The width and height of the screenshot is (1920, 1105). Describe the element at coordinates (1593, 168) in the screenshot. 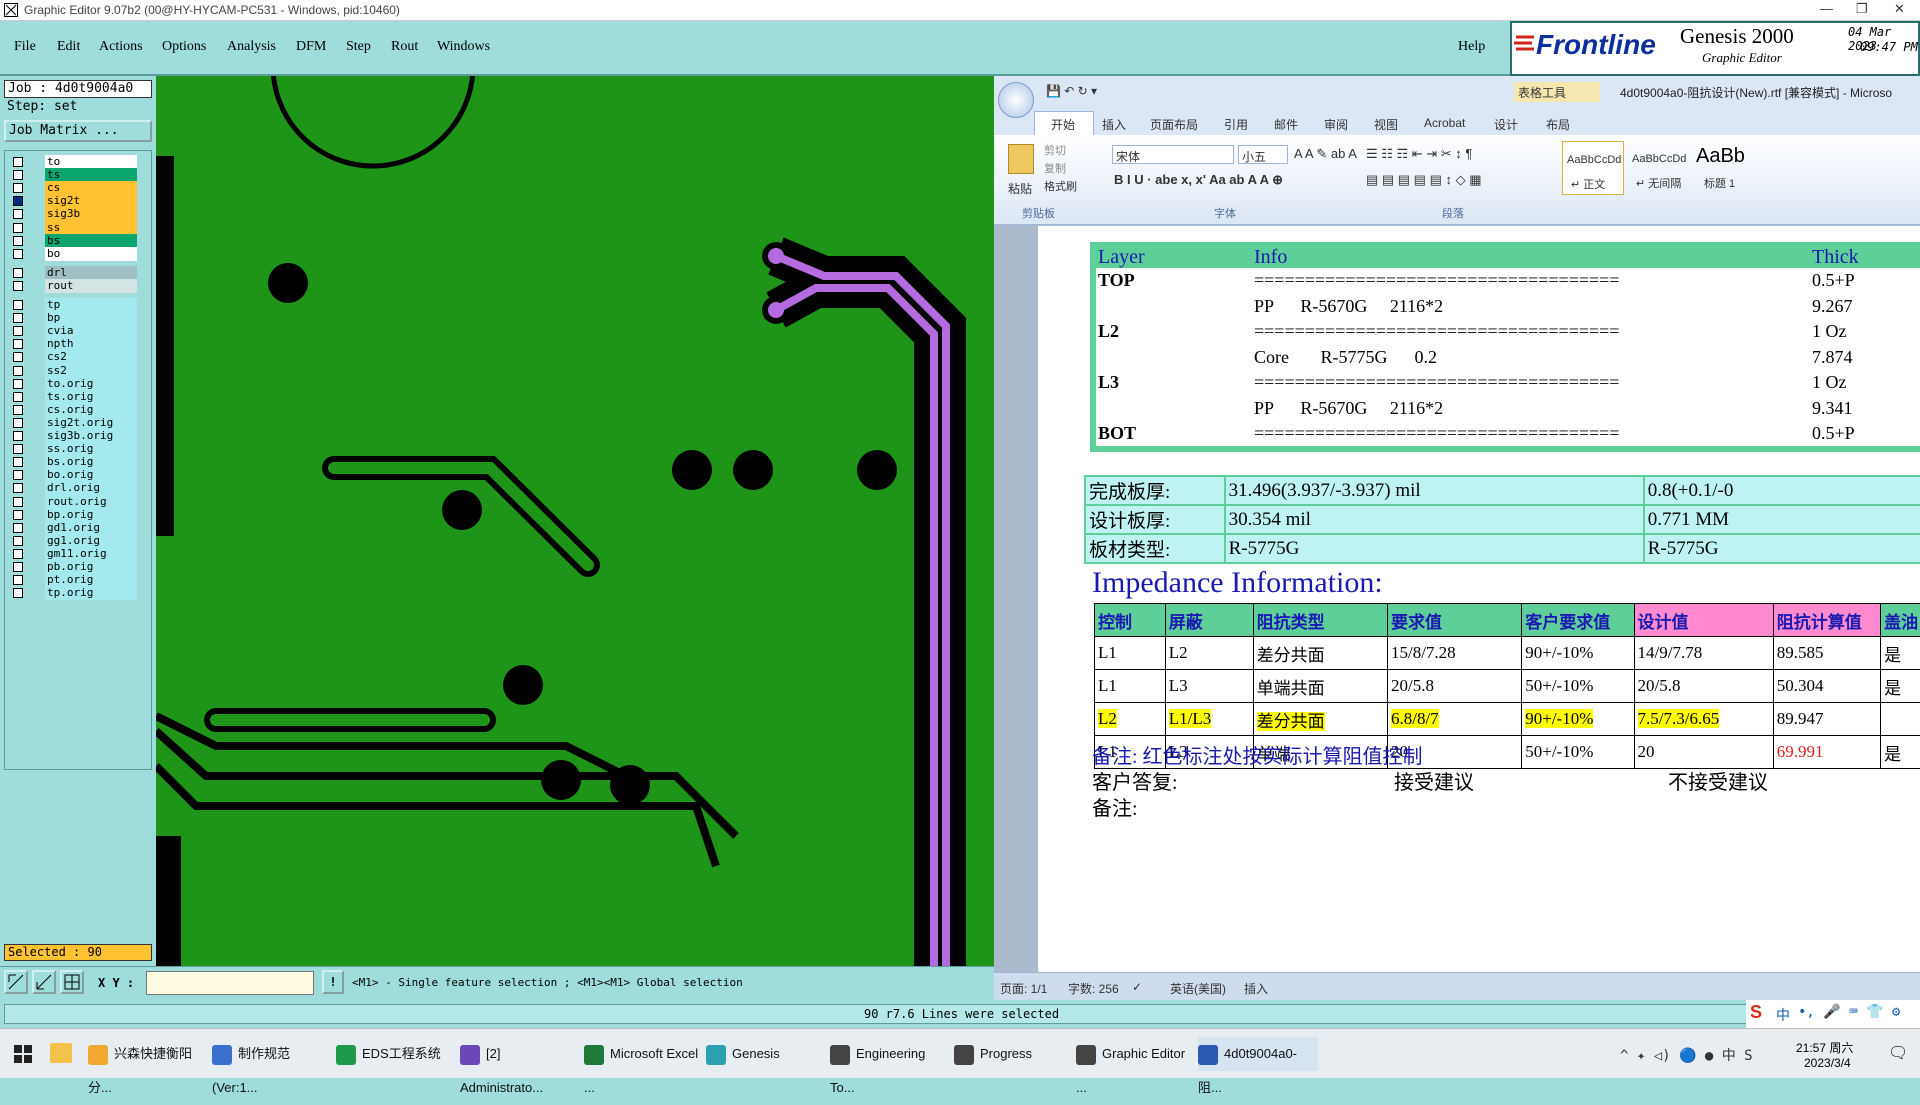

I see `style-normal: AaBbCcDd↵ 正文` at that location.